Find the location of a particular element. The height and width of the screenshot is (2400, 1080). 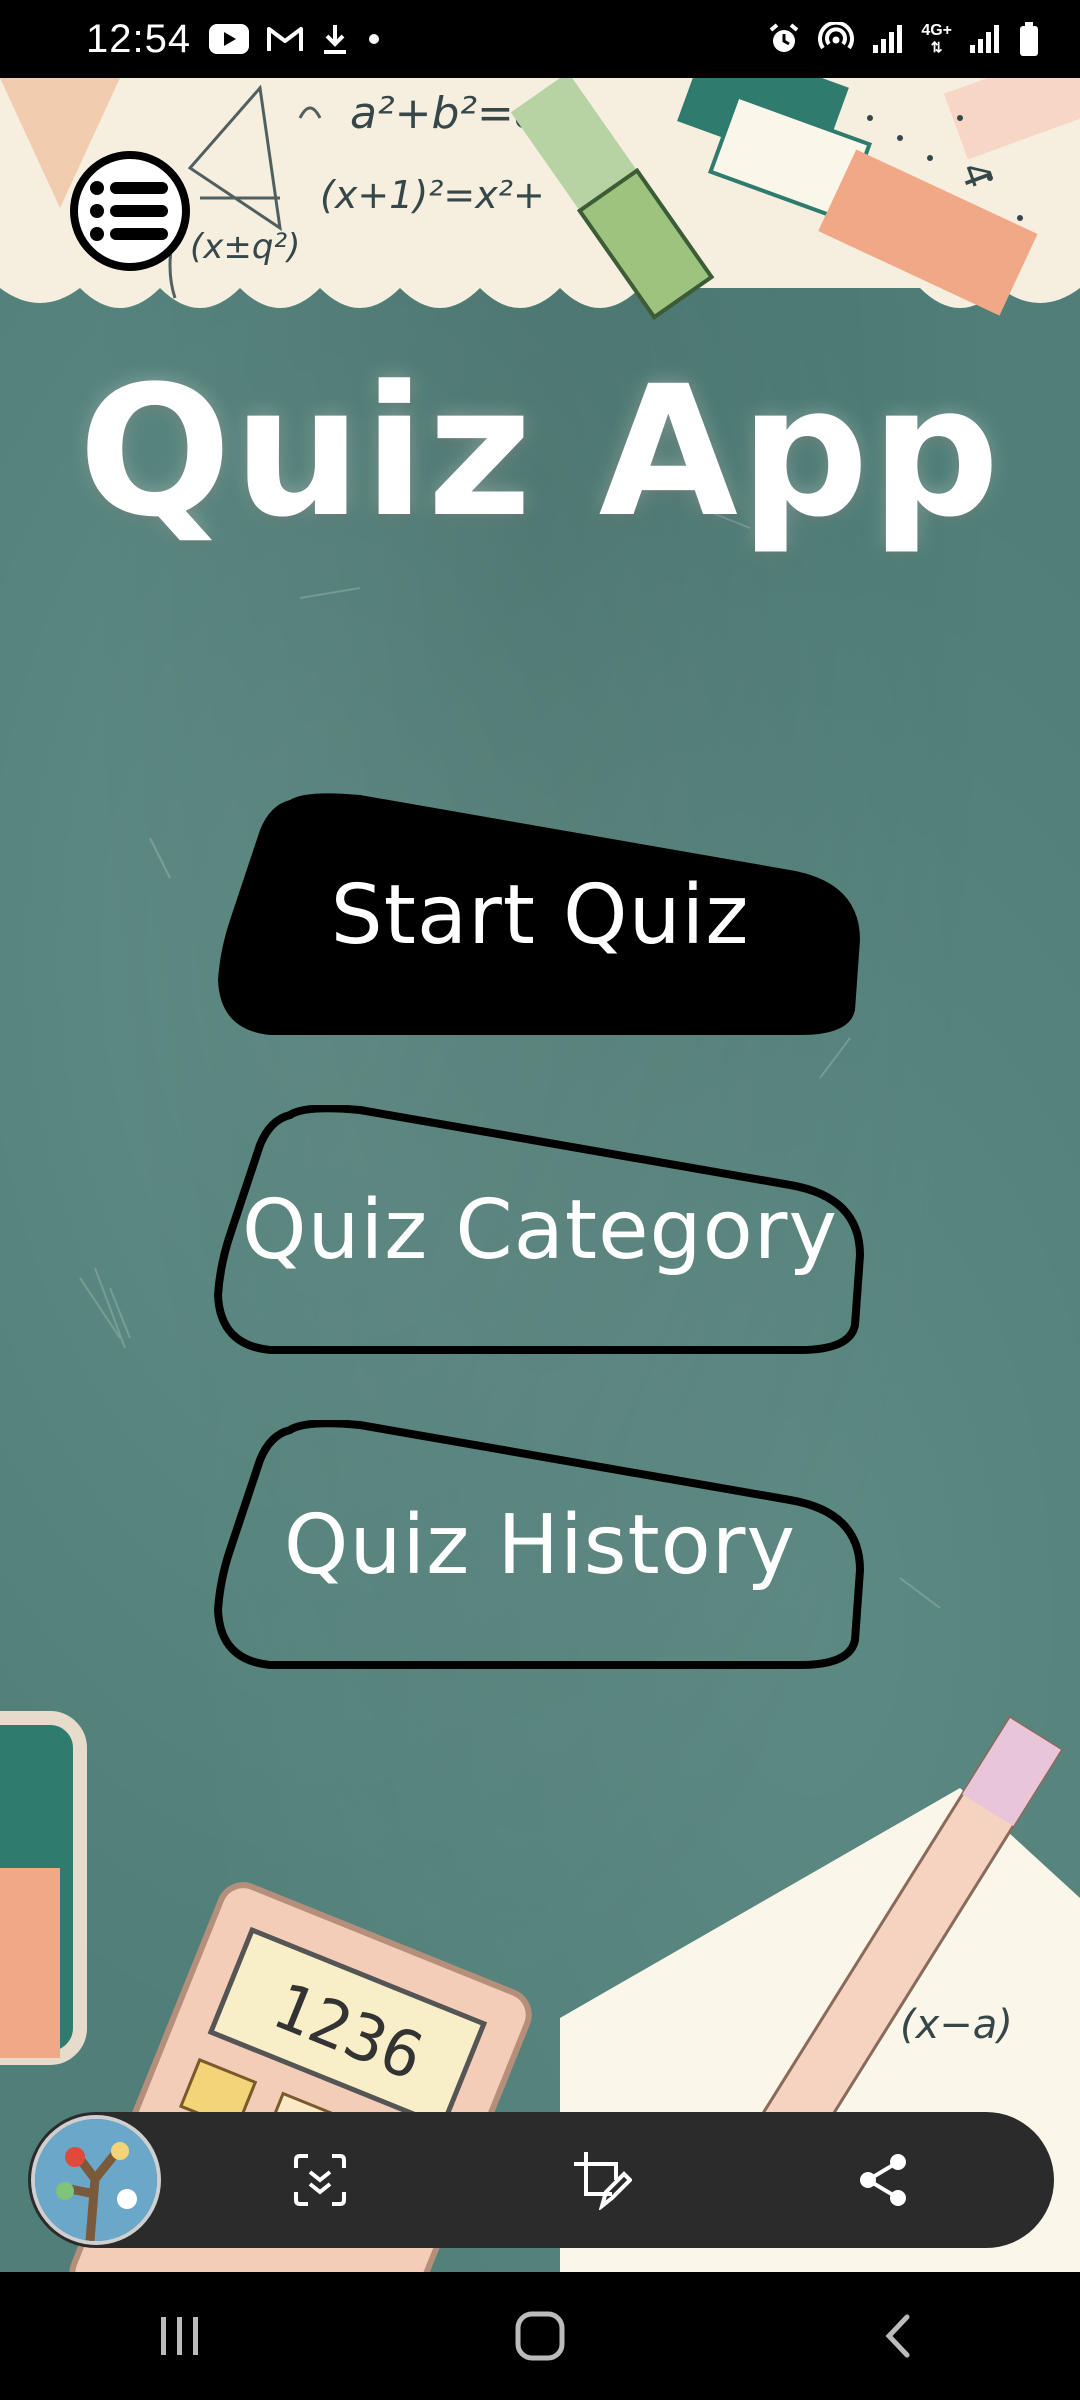

notification-icons is located at coordinates (295, 39).